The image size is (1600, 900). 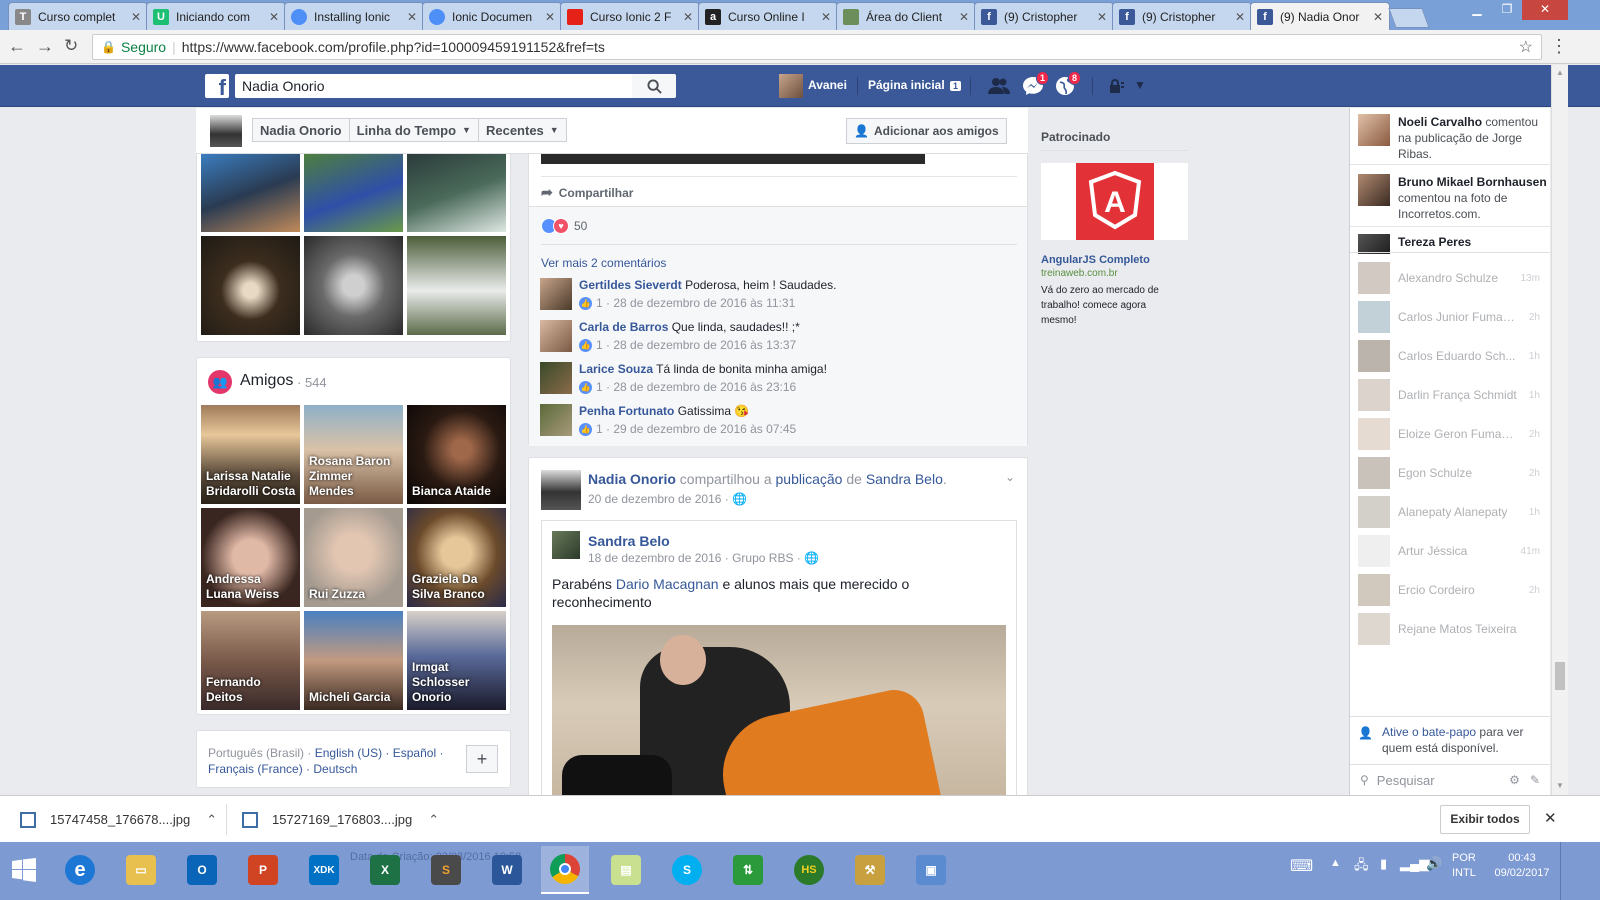 I want to click on reload-icon: ↻, so click(x=71, y=46).